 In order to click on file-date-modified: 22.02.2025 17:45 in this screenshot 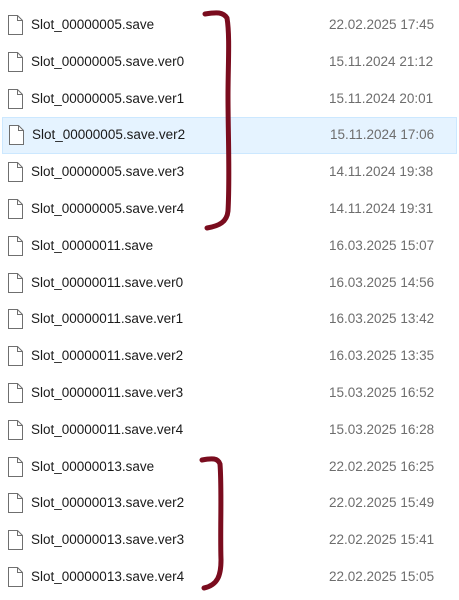, I will do `click(382, 24)`.